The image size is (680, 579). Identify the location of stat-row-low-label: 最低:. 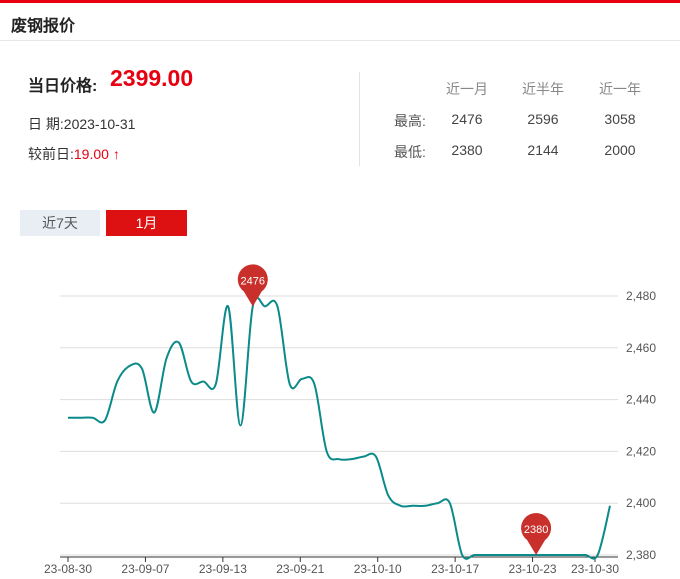
(410, 152).